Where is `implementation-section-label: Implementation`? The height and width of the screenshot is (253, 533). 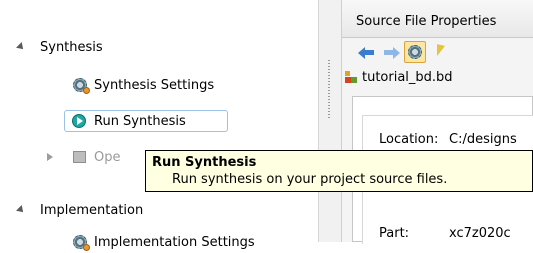 implementation-section-label: Implementation is located at coordinates (91, 210).